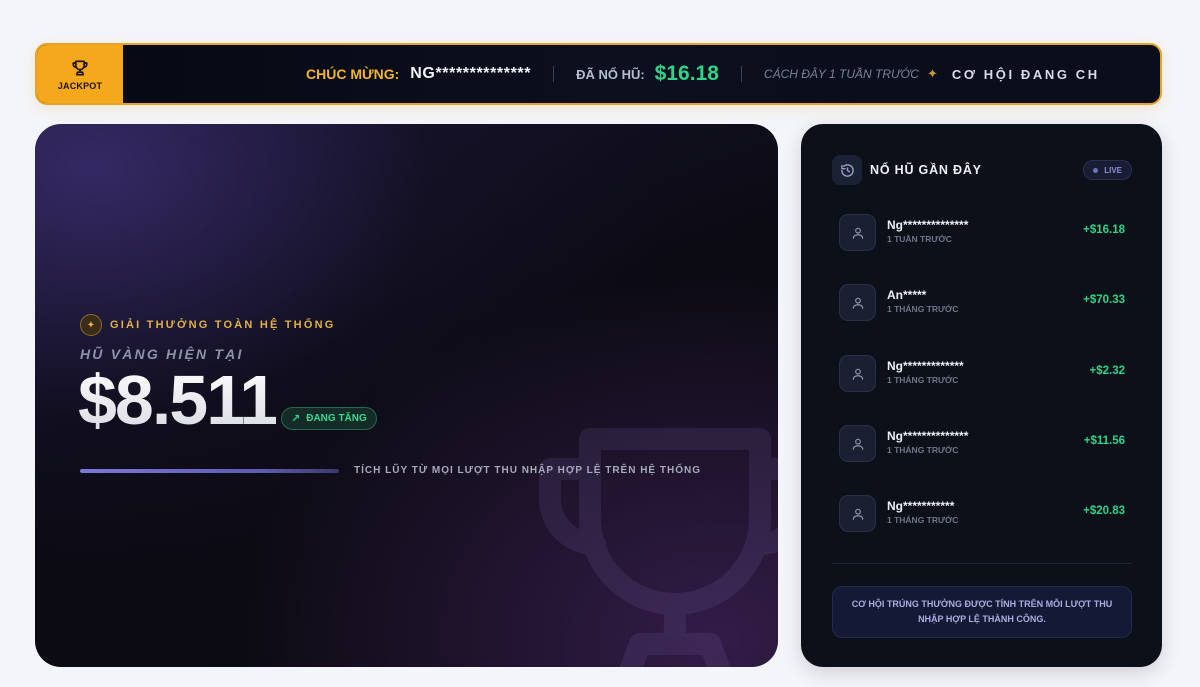  Describe the element at coordinates (847, 170) in the screenshot. I see `history-icon` at that location.